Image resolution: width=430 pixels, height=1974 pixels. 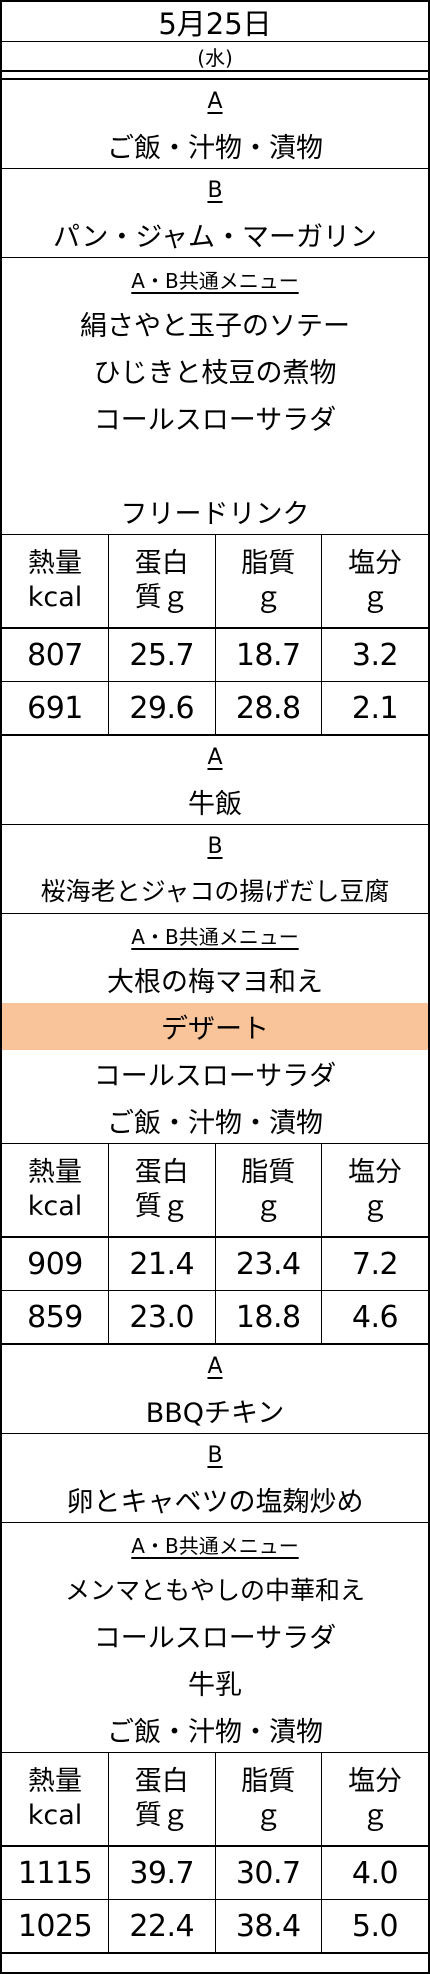 What do you see at coordinates (268, 708) in the screenshot?
I see `fat-value: 28.8` at bounding box center [268, 708].